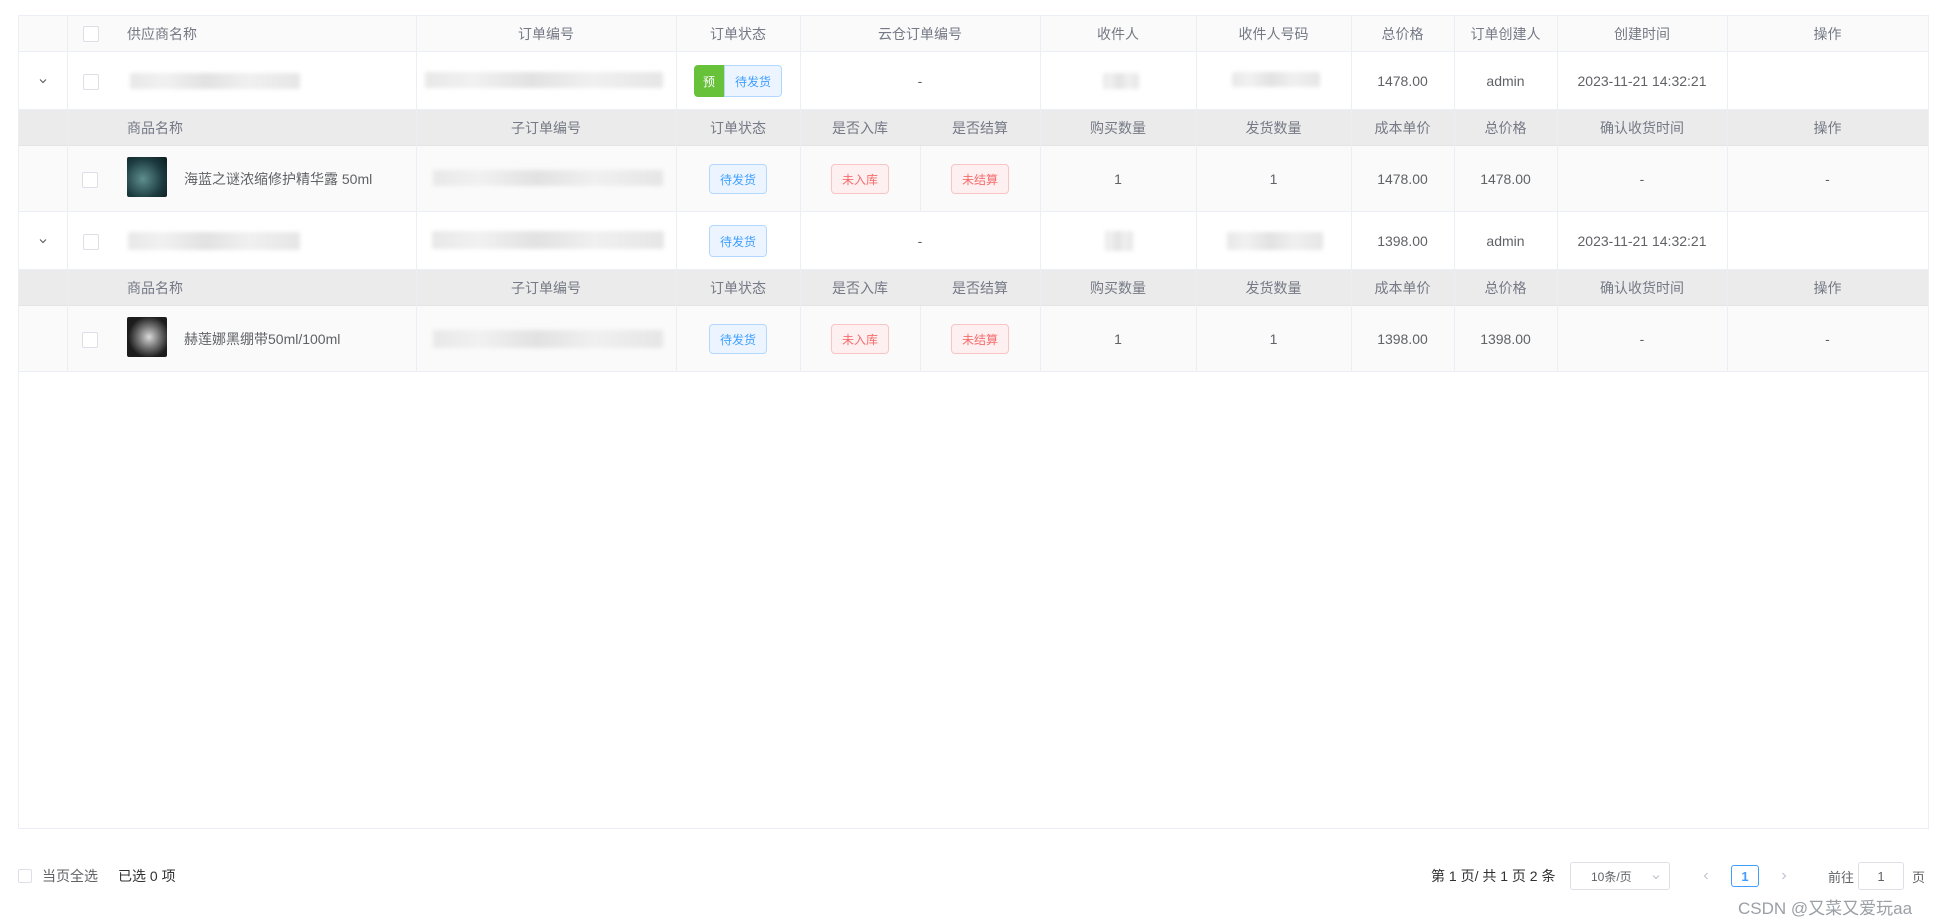  I want to click on settled-badge: 未结算, so click(979, 339).